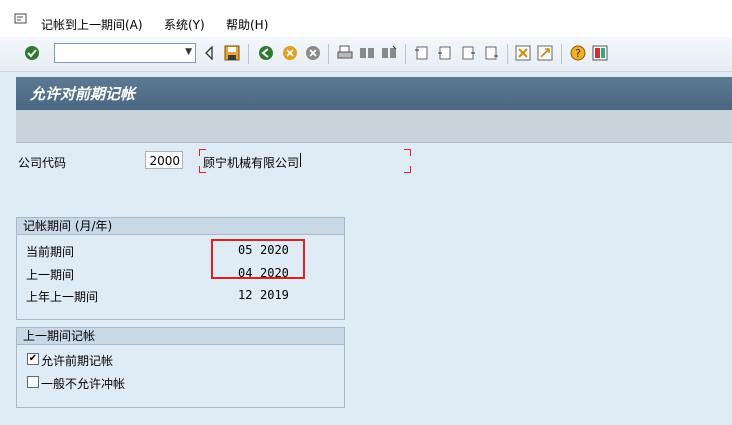 This screenshot has height=425, width=732. Describe the element at coordinates (50, 275) in the screenshot. I see `previous-period-label: 上一期间` at that location.